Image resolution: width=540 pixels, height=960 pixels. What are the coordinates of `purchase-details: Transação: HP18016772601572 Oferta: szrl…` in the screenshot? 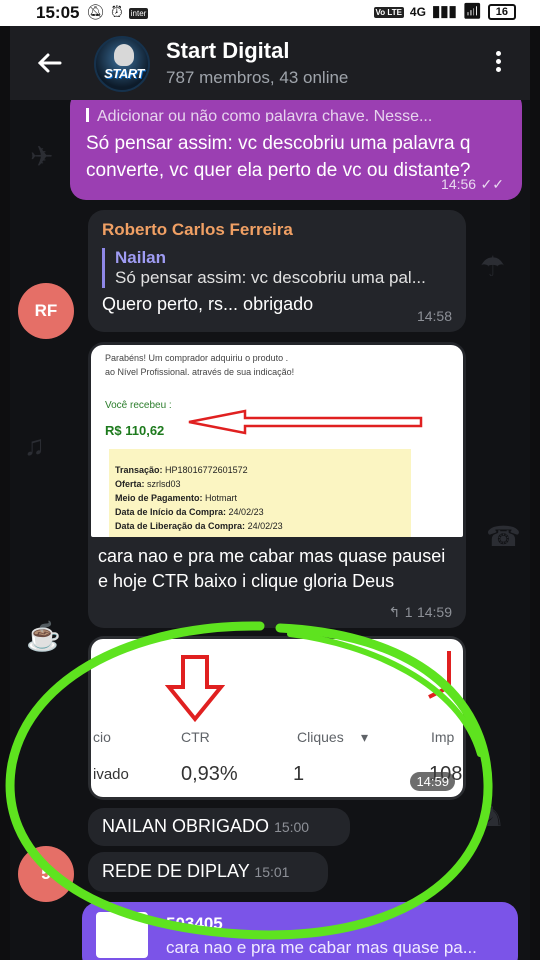 It's located at (260, 493).